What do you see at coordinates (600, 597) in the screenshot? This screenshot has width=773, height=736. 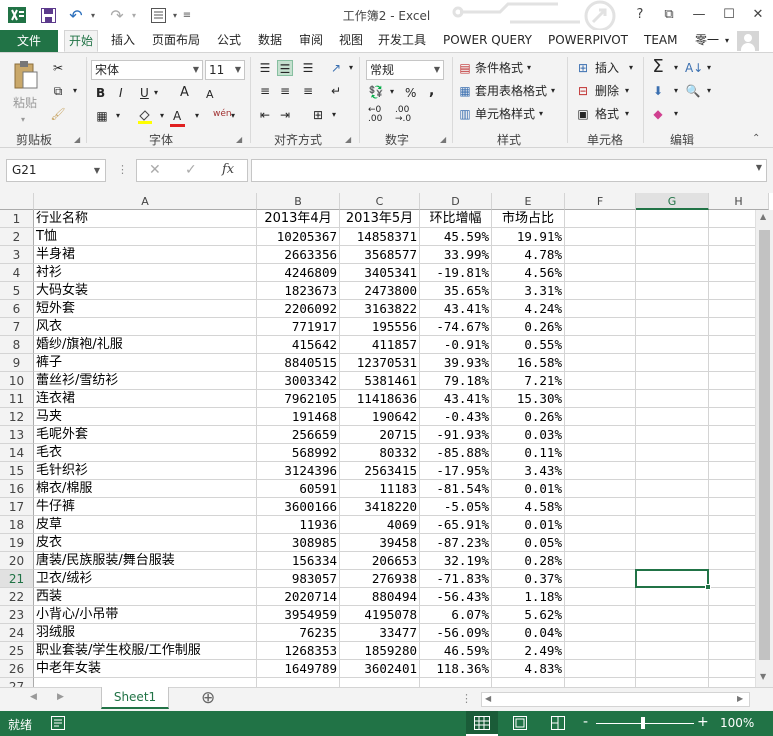 I see `cell-f22` at bounding box center [600, 597].